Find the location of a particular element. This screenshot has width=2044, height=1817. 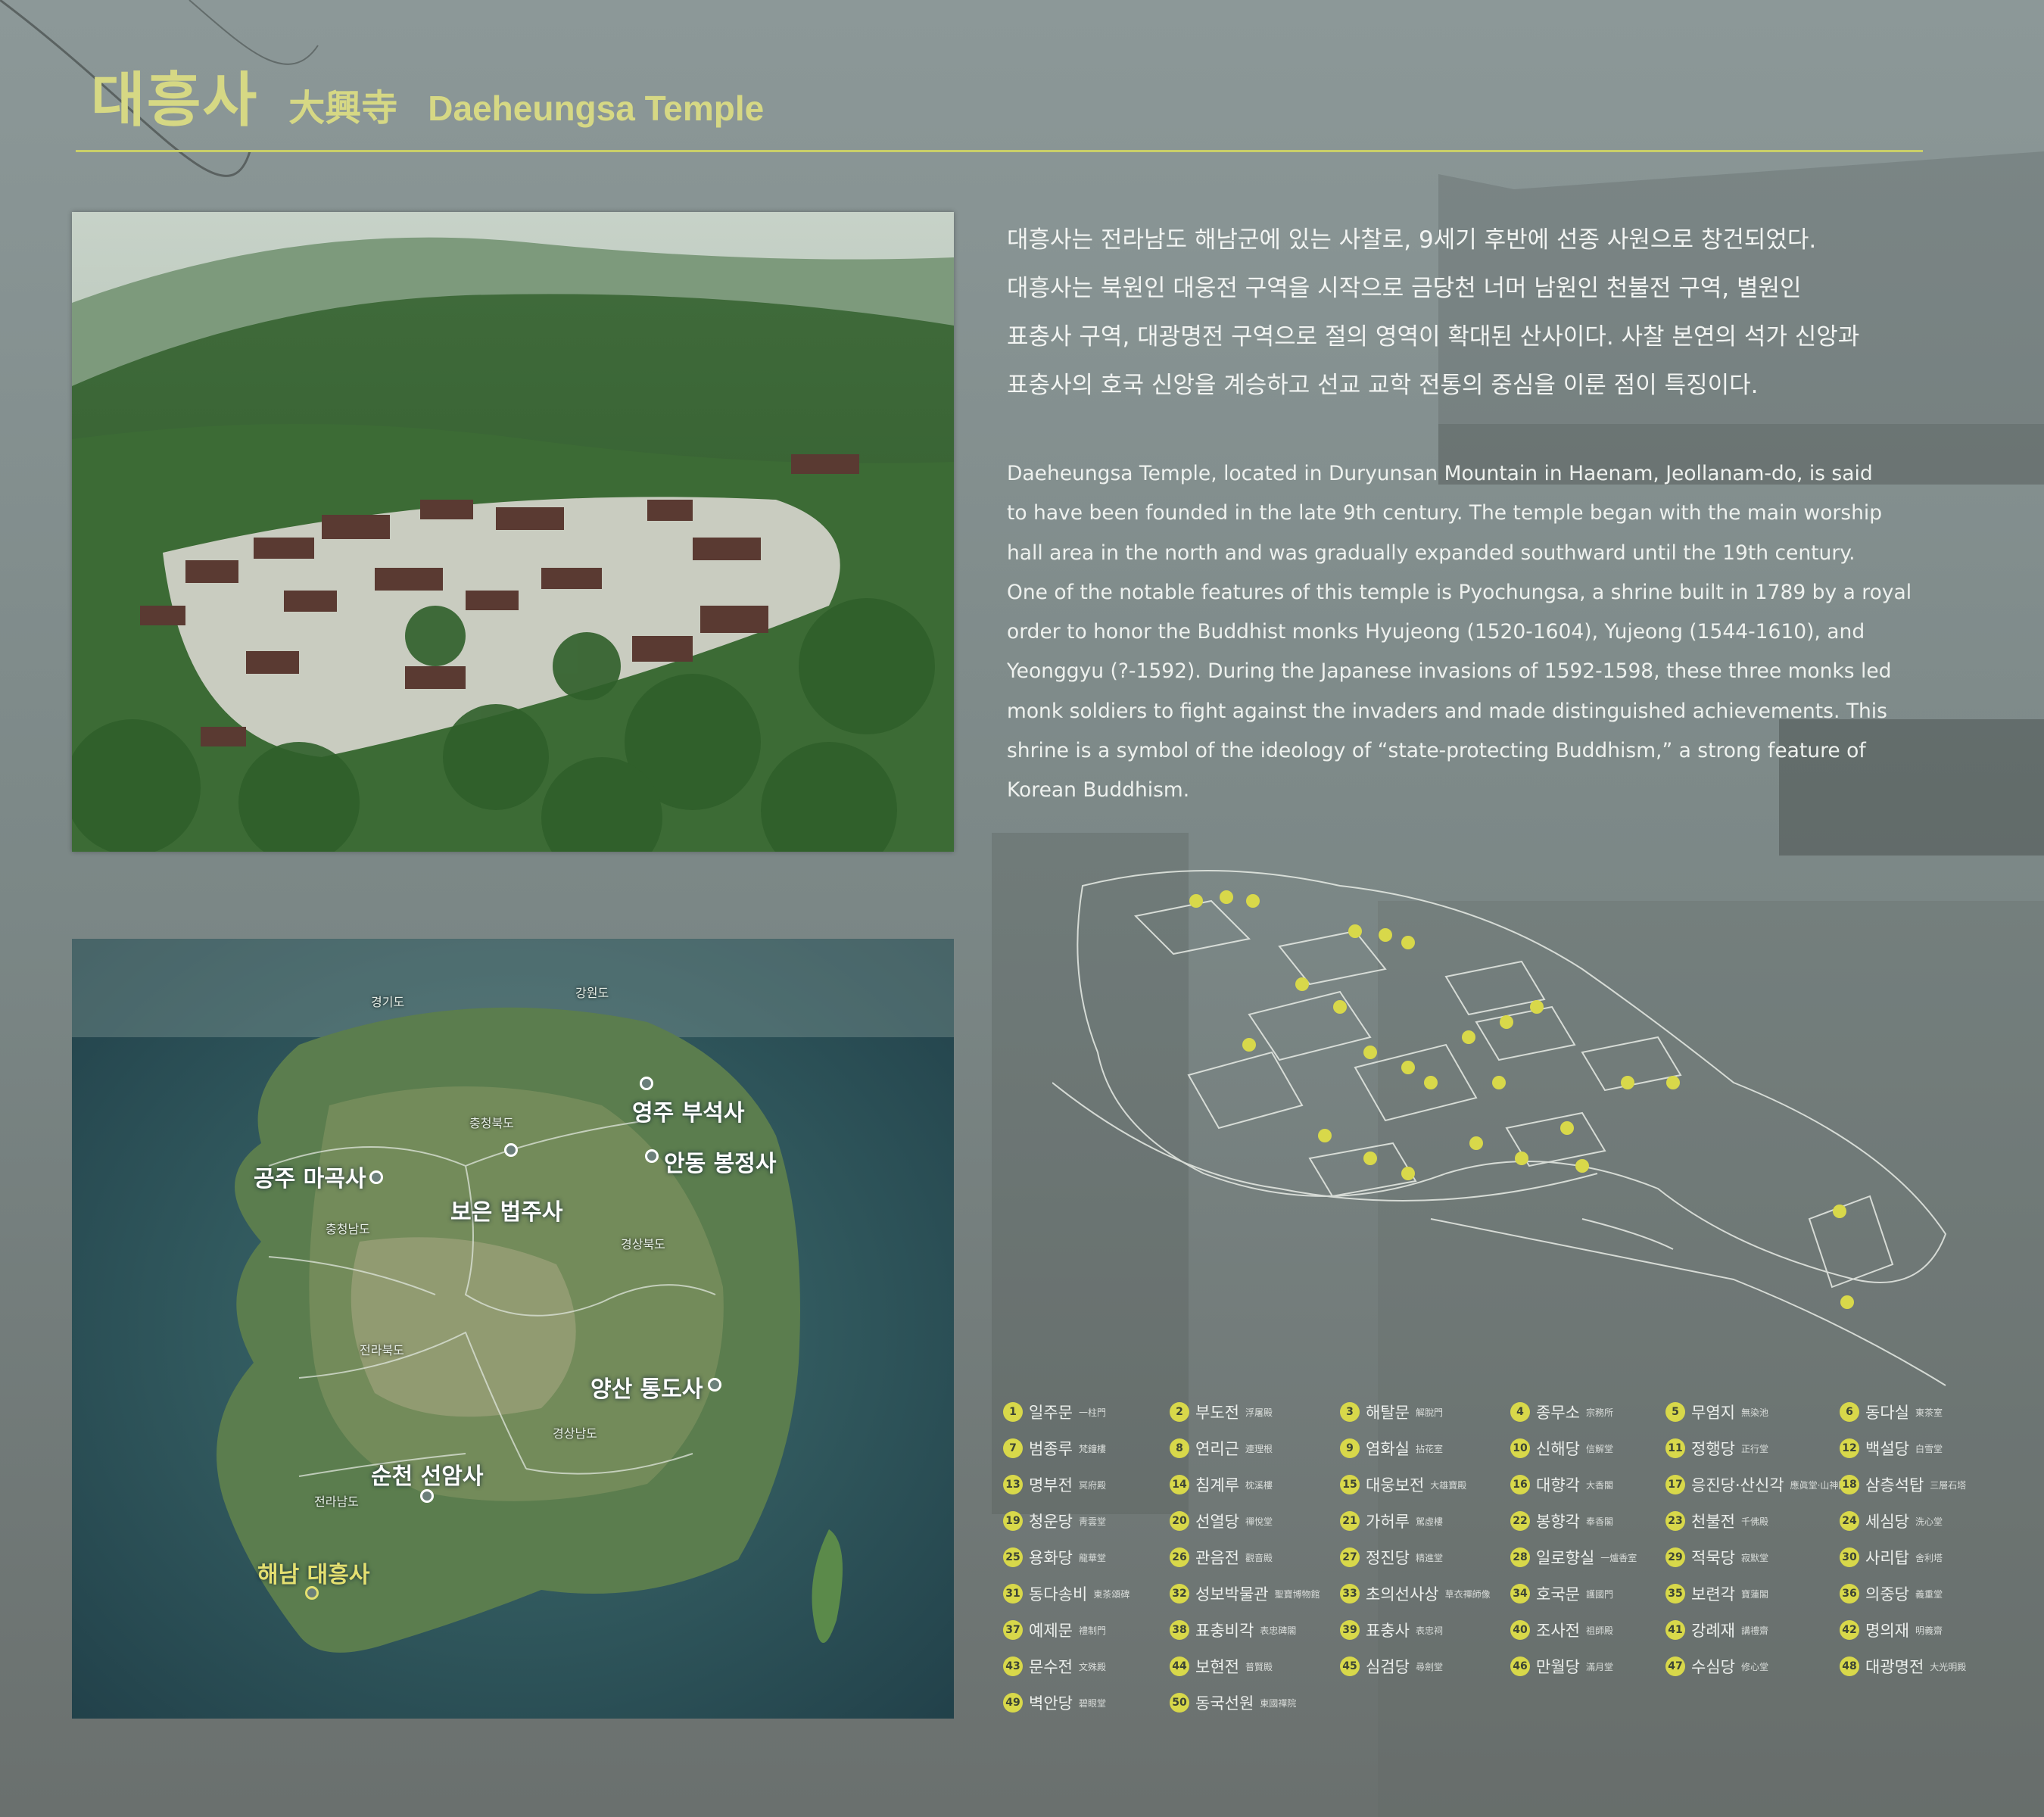

legend-hanja: 文殊殿 is located at coordinates (1092, 1666).